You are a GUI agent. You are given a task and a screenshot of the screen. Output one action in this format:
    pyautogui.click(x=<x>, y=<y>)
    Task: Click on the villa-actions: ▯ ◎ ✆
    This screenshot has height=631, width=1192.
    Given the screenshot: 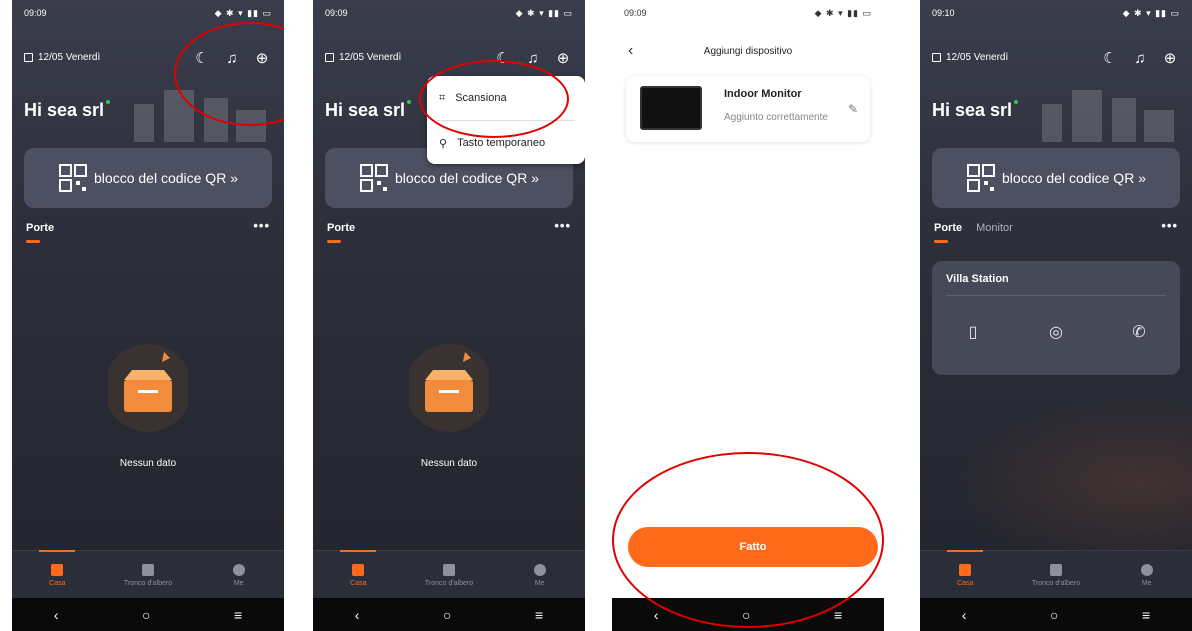 What is the action you would take?
    pyautogui.click(x=1056, y=332)
    